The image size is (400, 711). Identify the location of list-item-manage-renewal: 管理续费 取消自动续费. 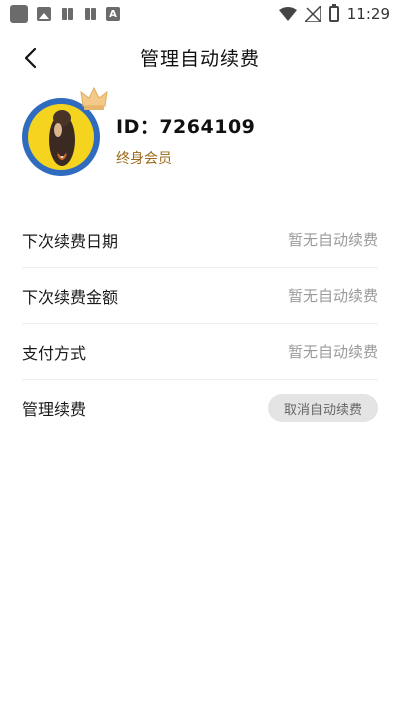
(200, 408).